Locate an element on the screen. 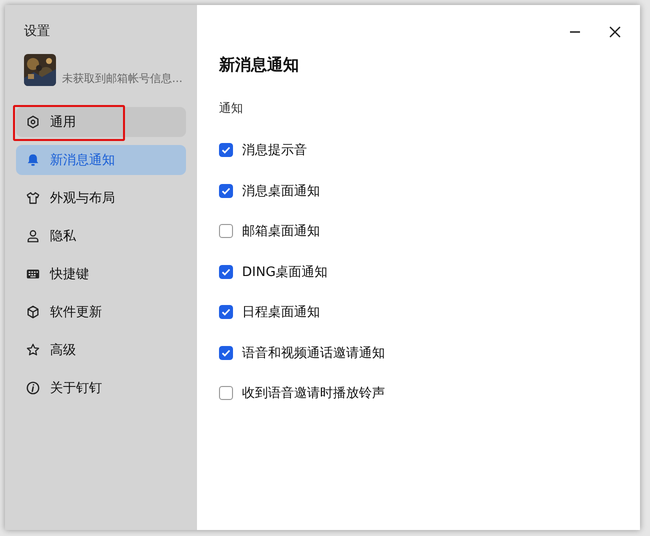  option-label: 语音和视频通话邀请通知 is located at coordinates (313, 353).